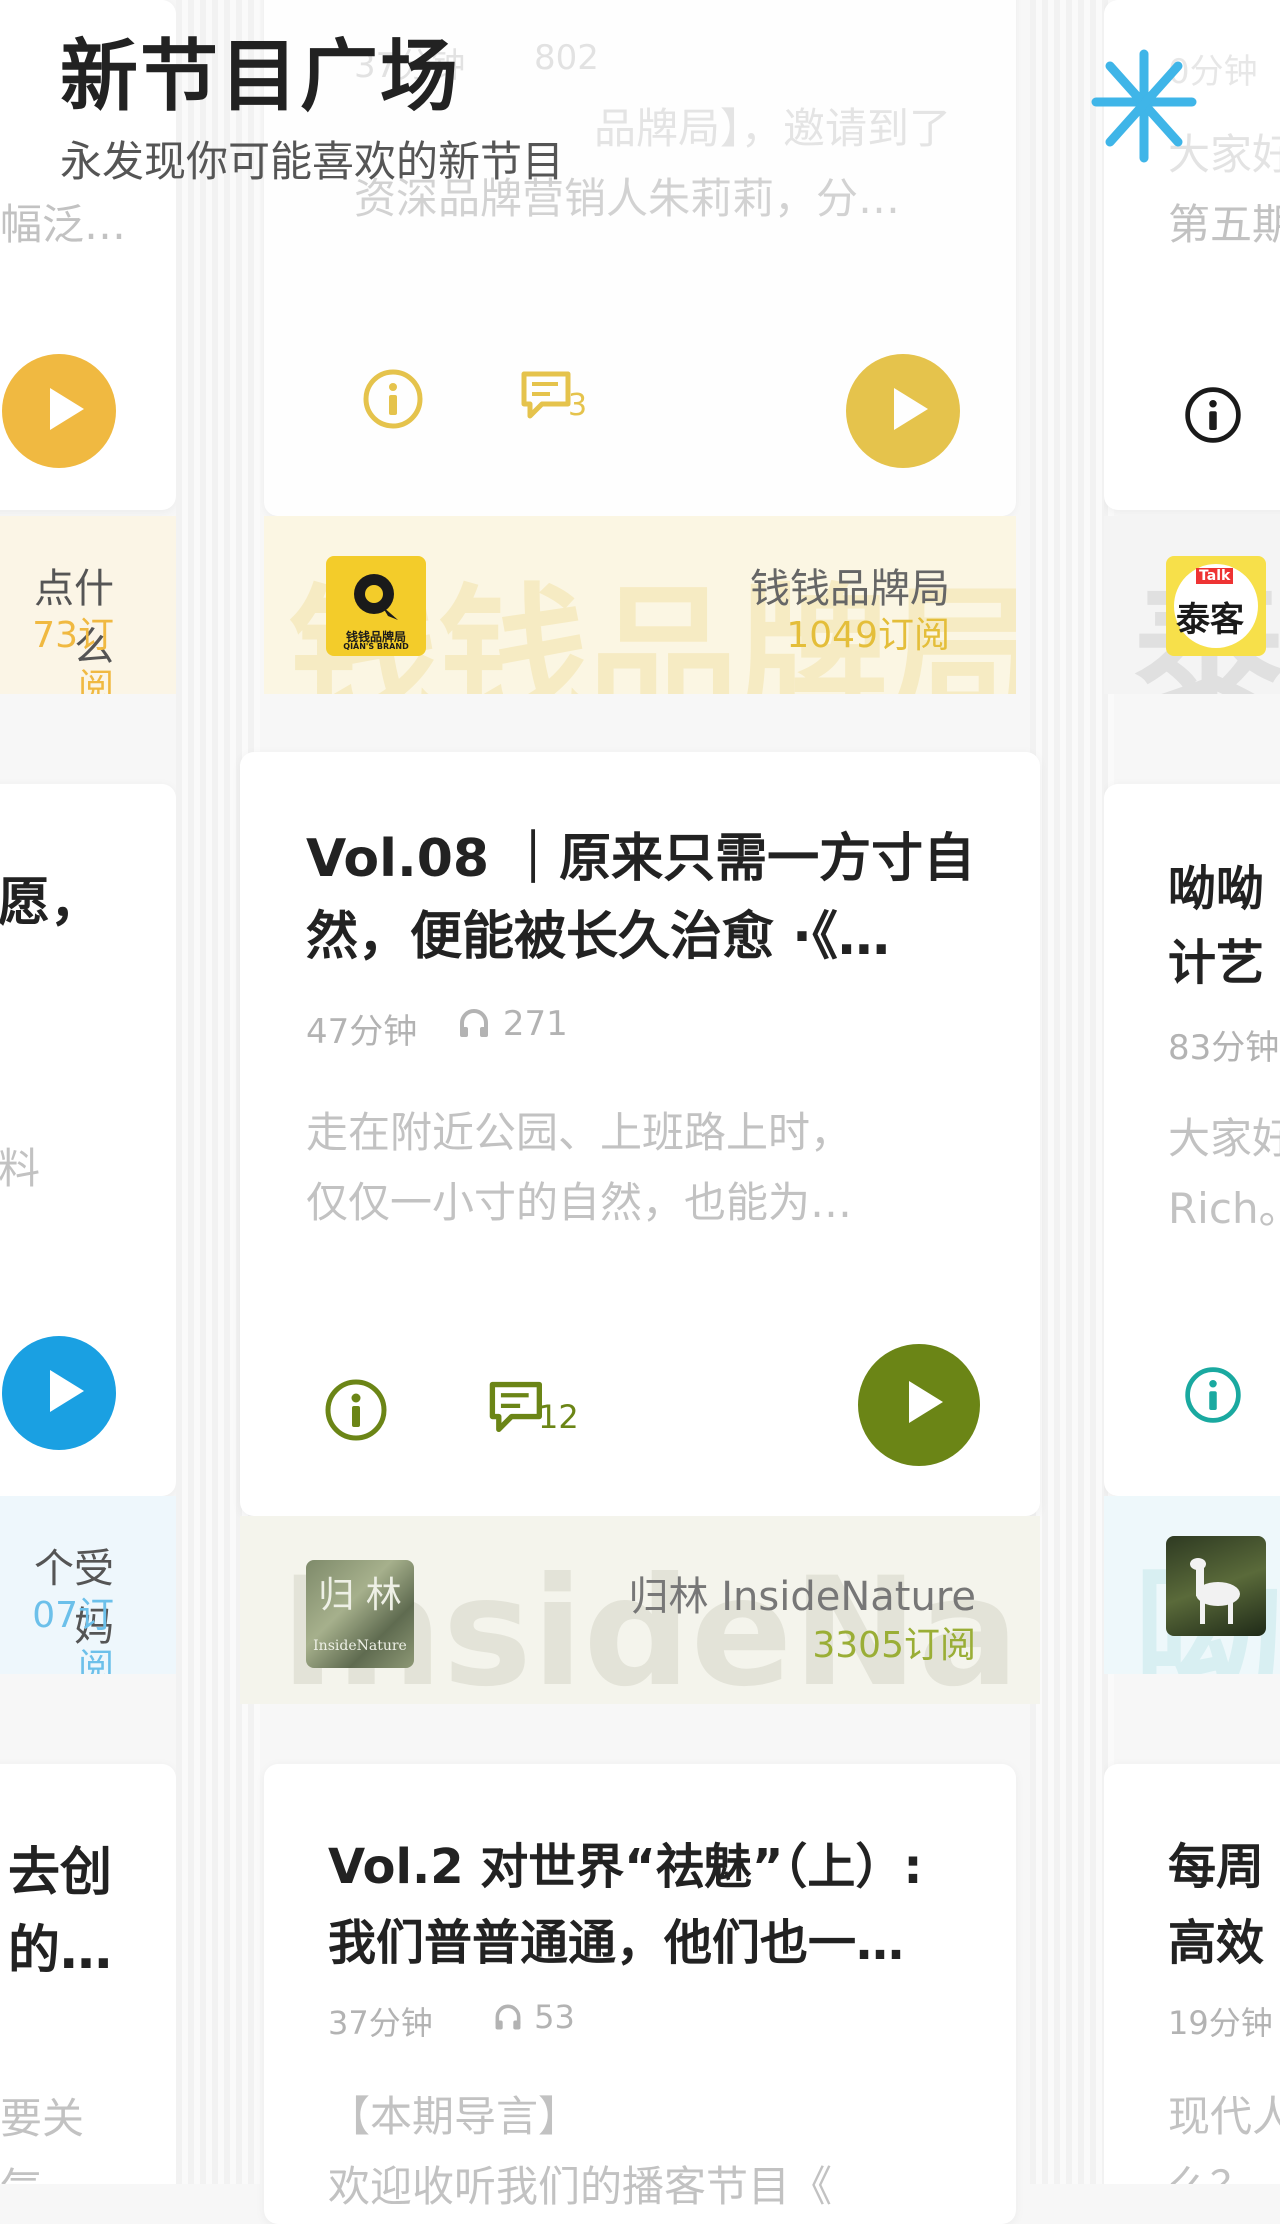 The height and width of the screenshot is (2224, 1280). I want to click on episode-title: 去创, so click(60, 1873).